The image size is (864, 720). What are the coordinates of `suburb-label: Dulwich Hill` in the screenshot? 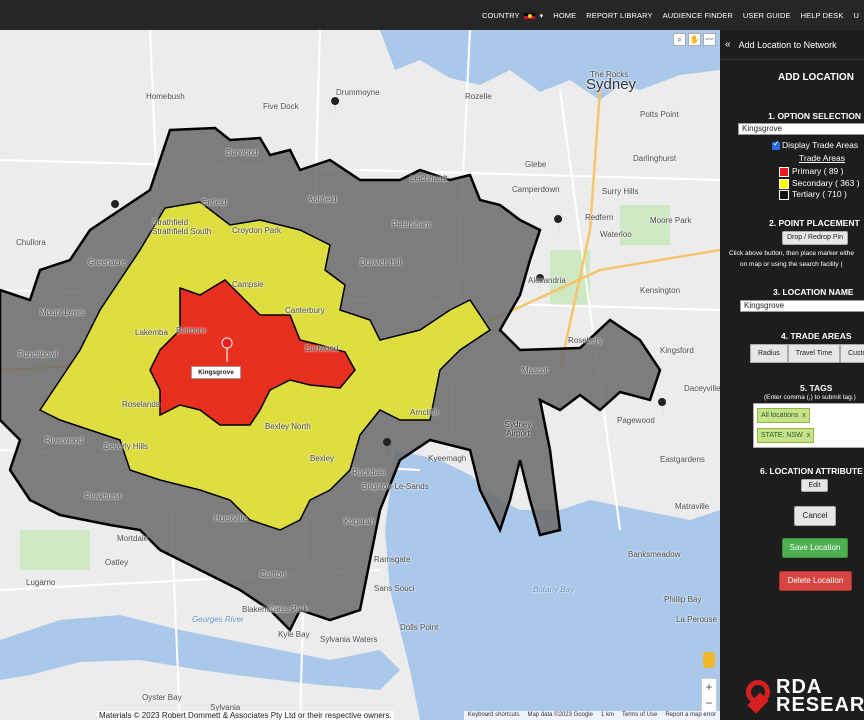 It's located at (381, 262).